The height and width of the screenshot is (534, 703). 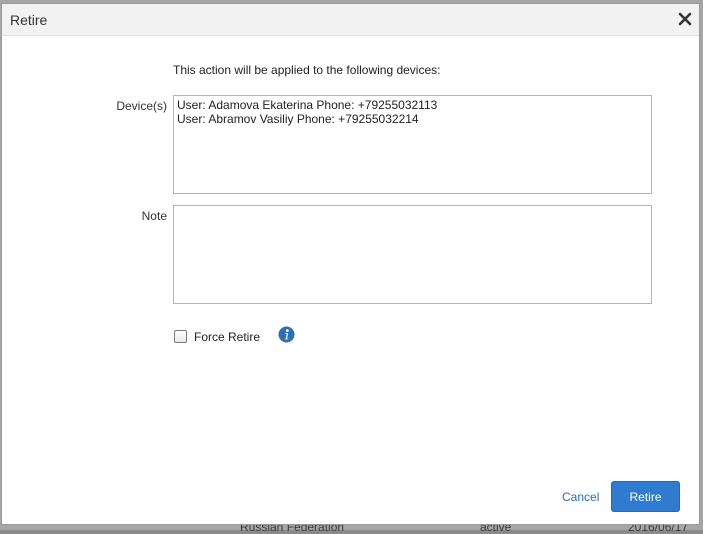 I want to click on force-retire-label: Force Retire, so click(x=227, y=337).